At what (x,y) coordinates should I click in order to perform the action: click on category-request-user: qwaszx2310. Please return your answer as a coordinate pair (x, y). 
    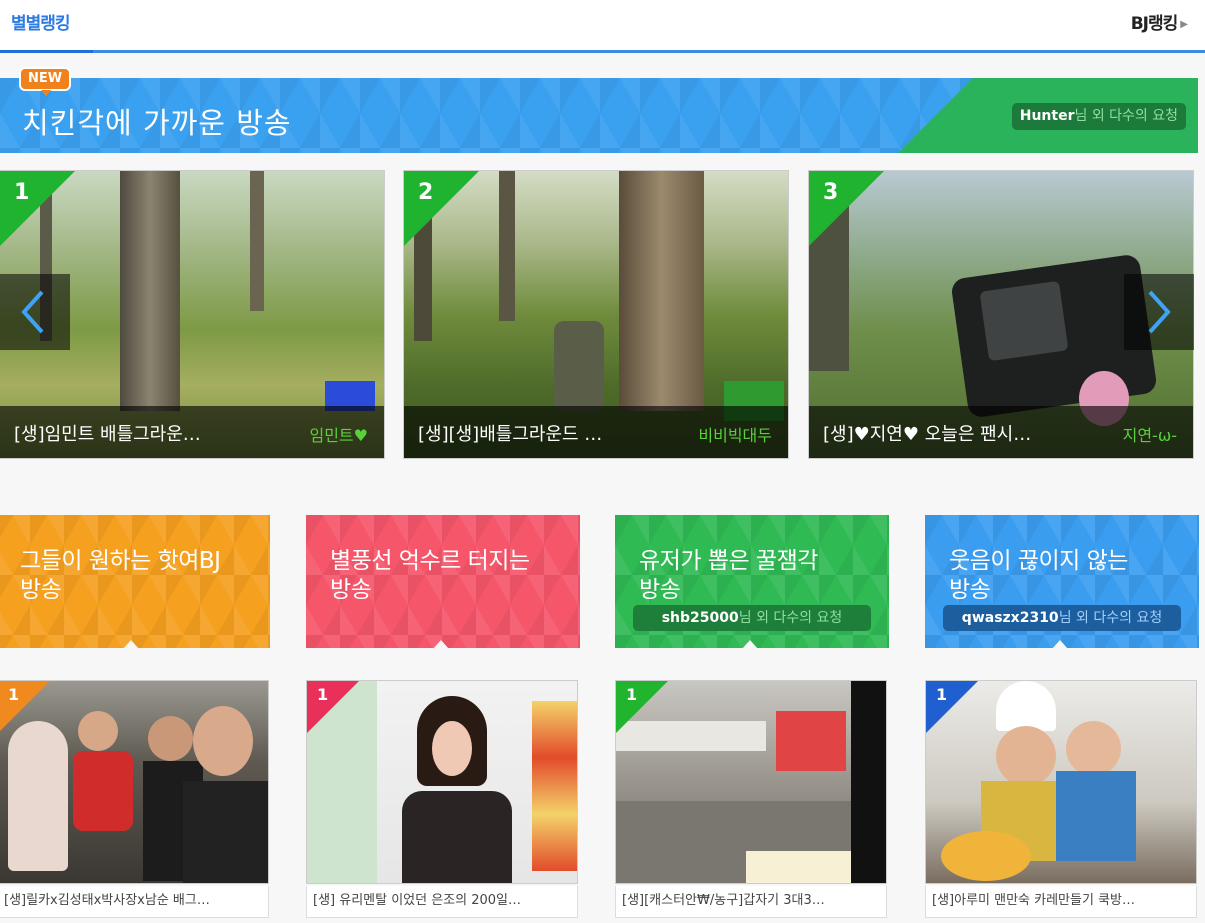
    Looking at the image, I should click on (1010, 618).